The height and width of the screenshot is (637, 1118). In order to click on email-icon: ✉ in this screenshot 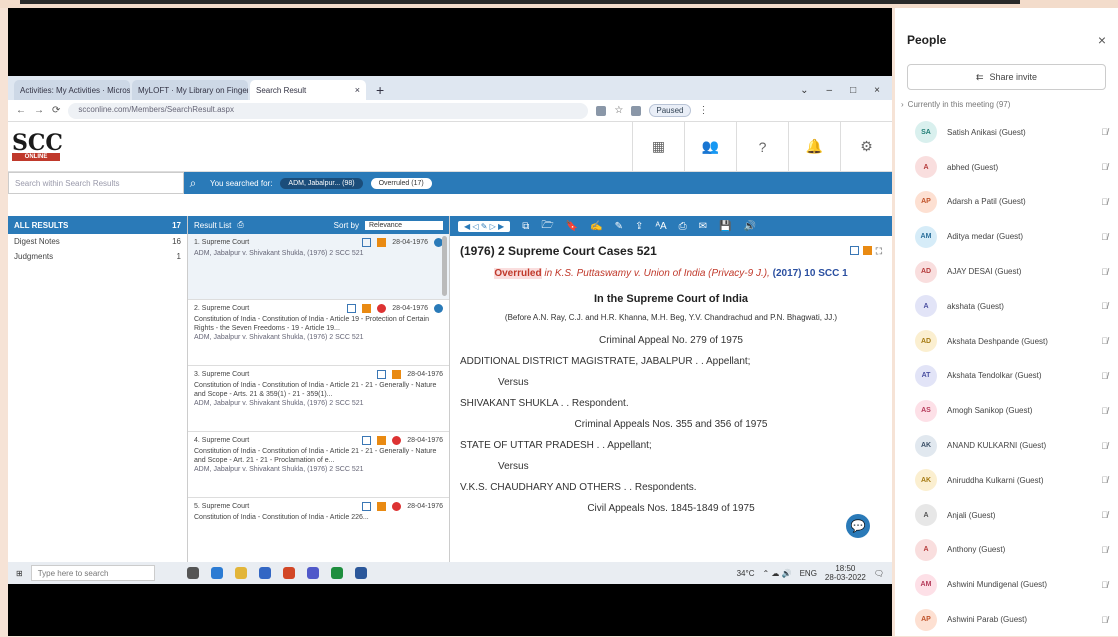, I will do `click(703, 226)`.